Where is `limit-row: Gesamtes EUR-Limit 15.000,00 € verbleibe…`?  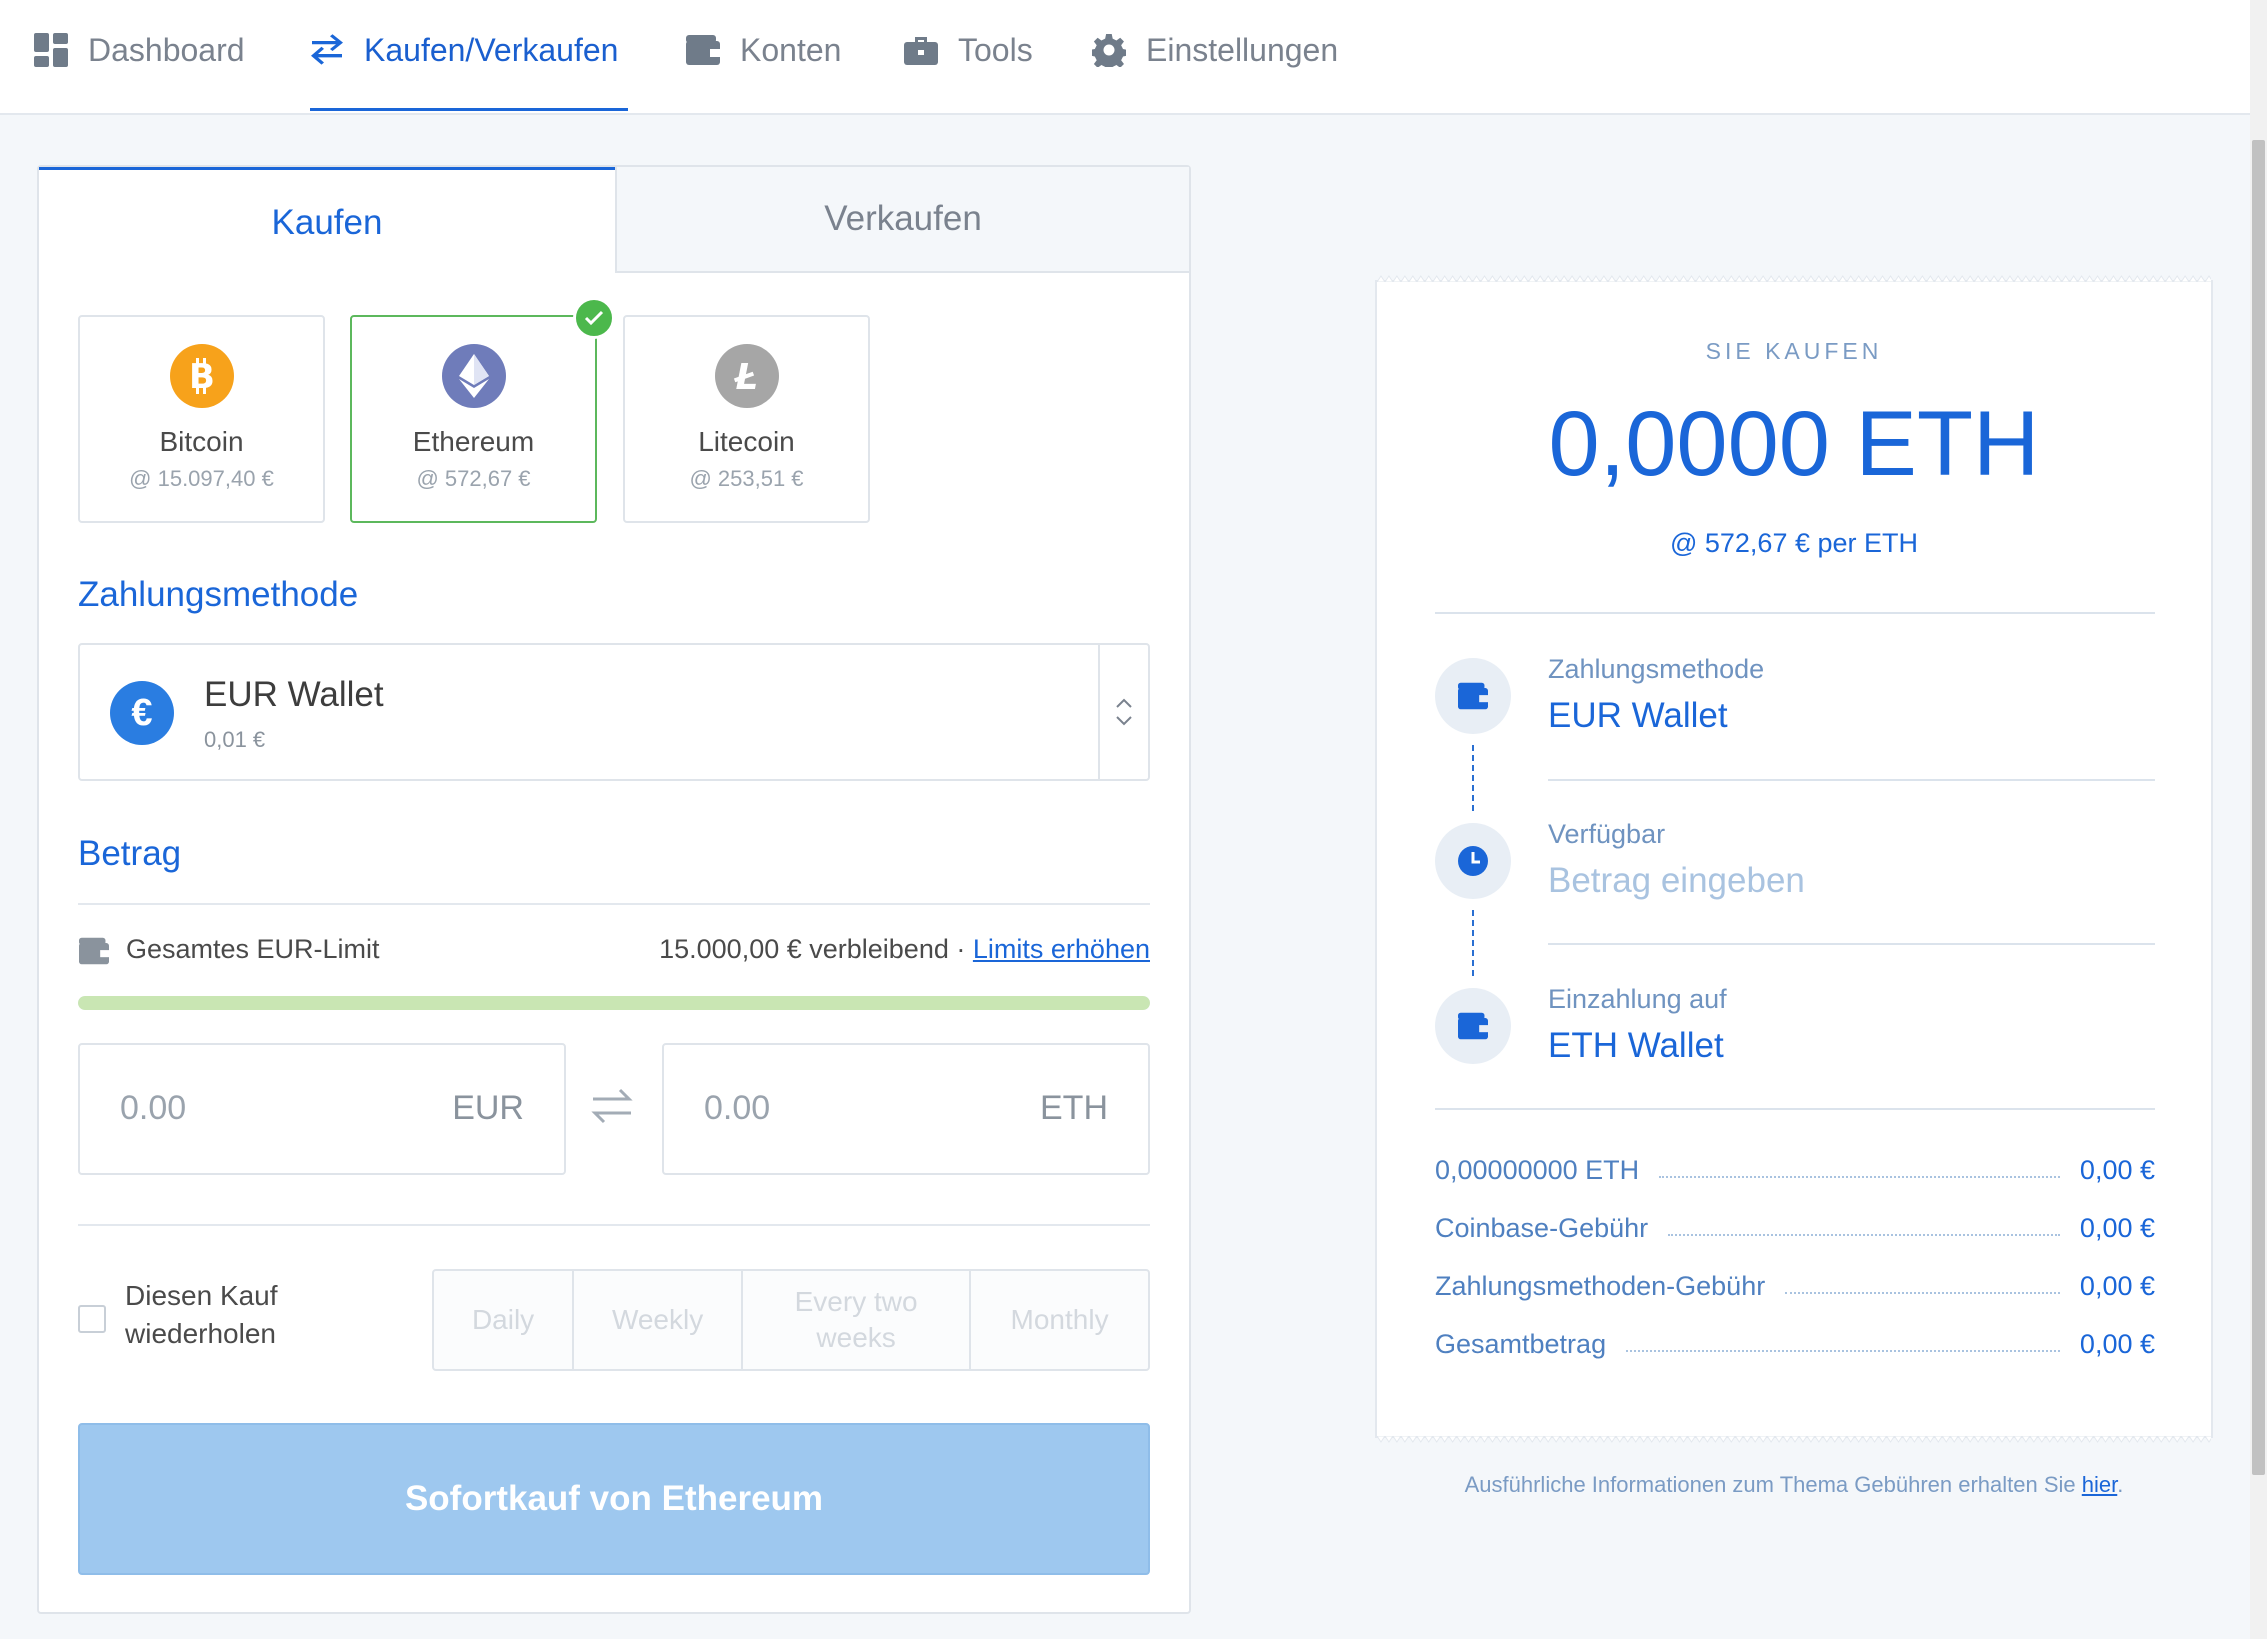
limit-row: Gesamtes EUR-Limit 15.000,00 € verbleibe… is located at coordinates (614, 954).